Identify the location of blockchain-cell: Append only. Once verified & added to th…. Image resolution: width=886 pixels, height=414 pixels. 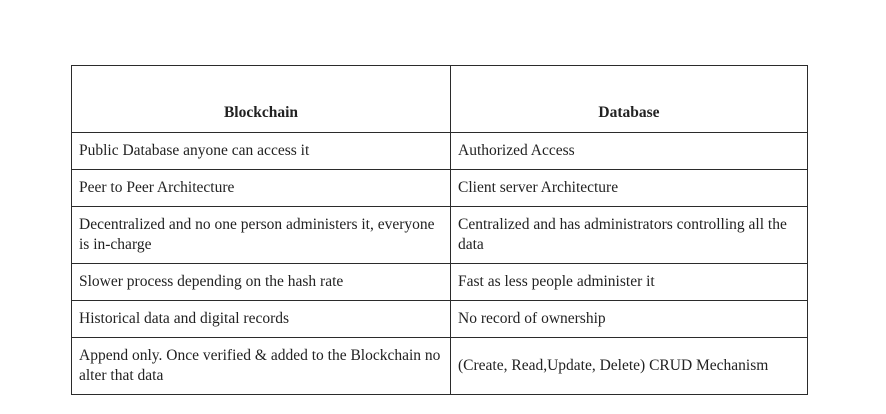
(261, 366).